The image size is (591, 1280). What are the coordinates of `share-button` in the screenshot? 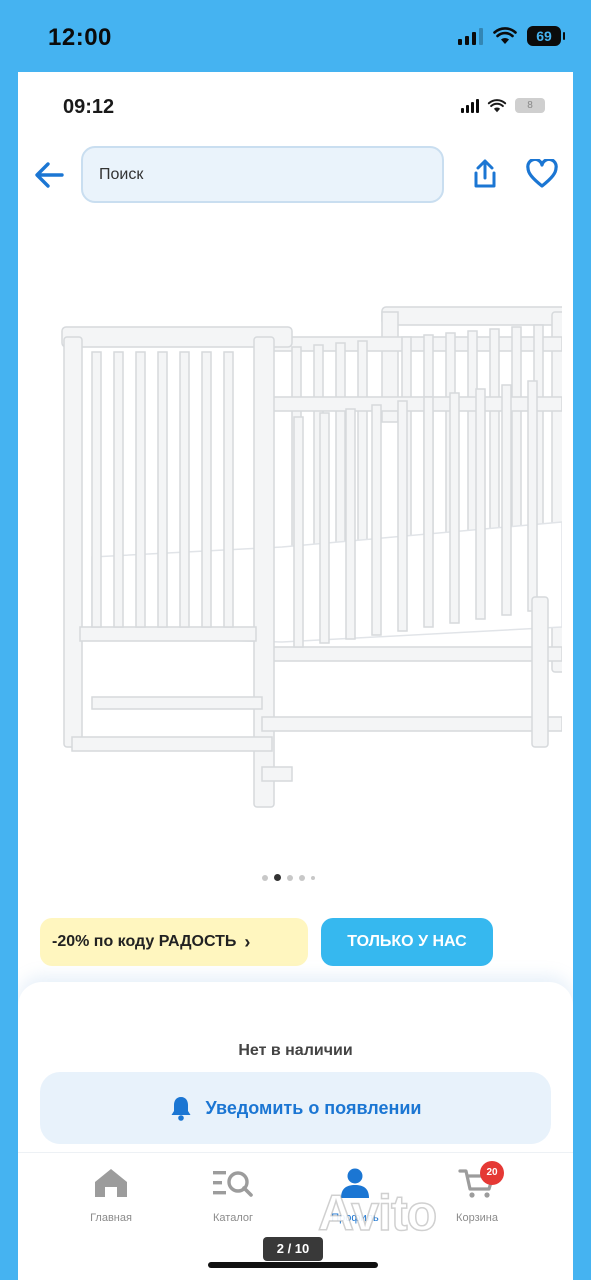 It's located at (485, 174).